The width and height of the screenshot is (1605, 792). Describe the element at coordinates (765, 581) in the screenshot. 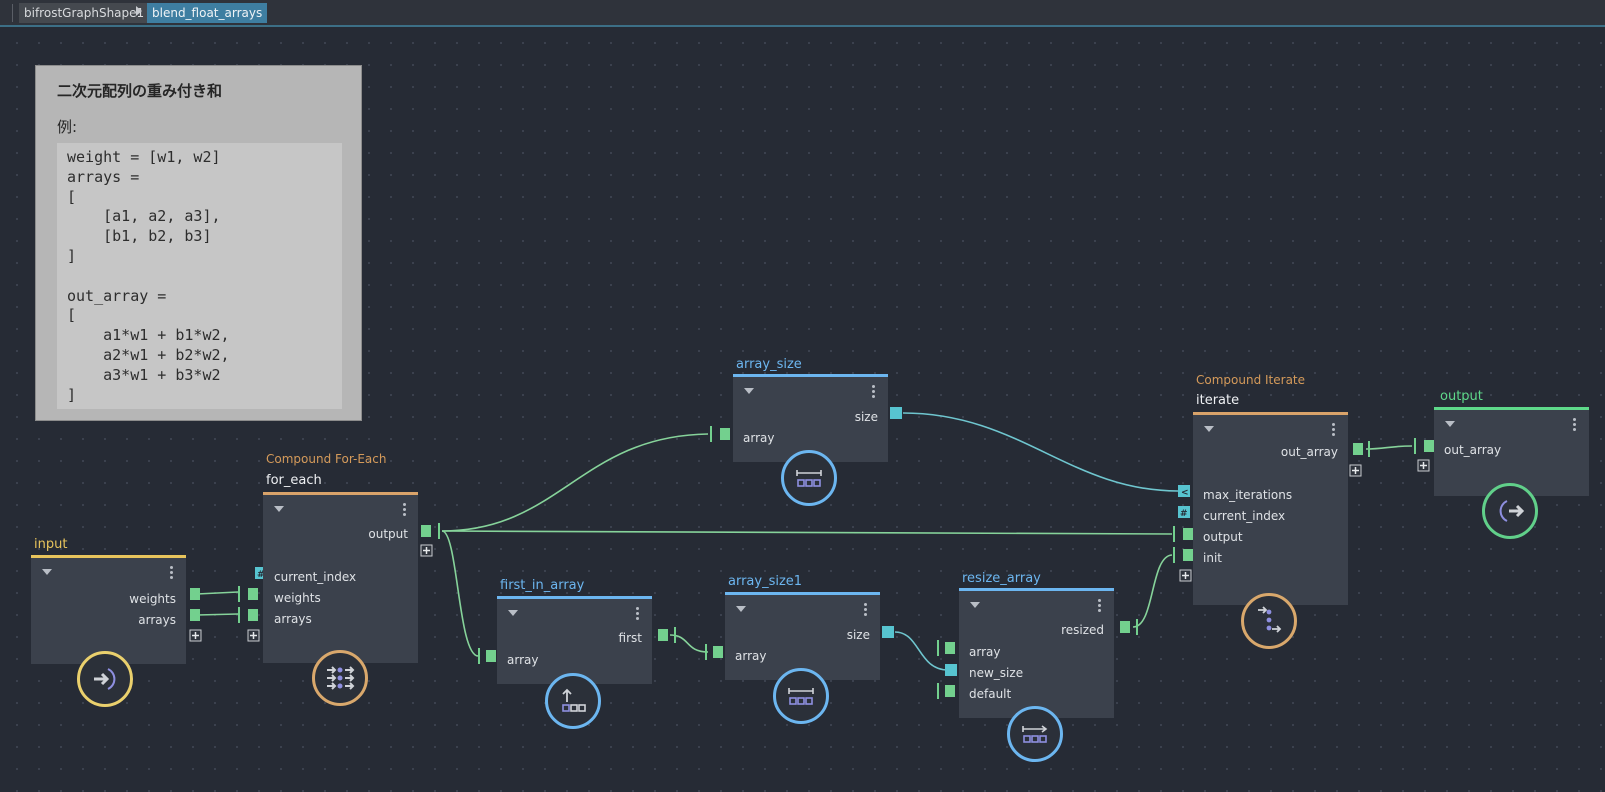

I see `node-title-array-size1: array_size1` at that location.